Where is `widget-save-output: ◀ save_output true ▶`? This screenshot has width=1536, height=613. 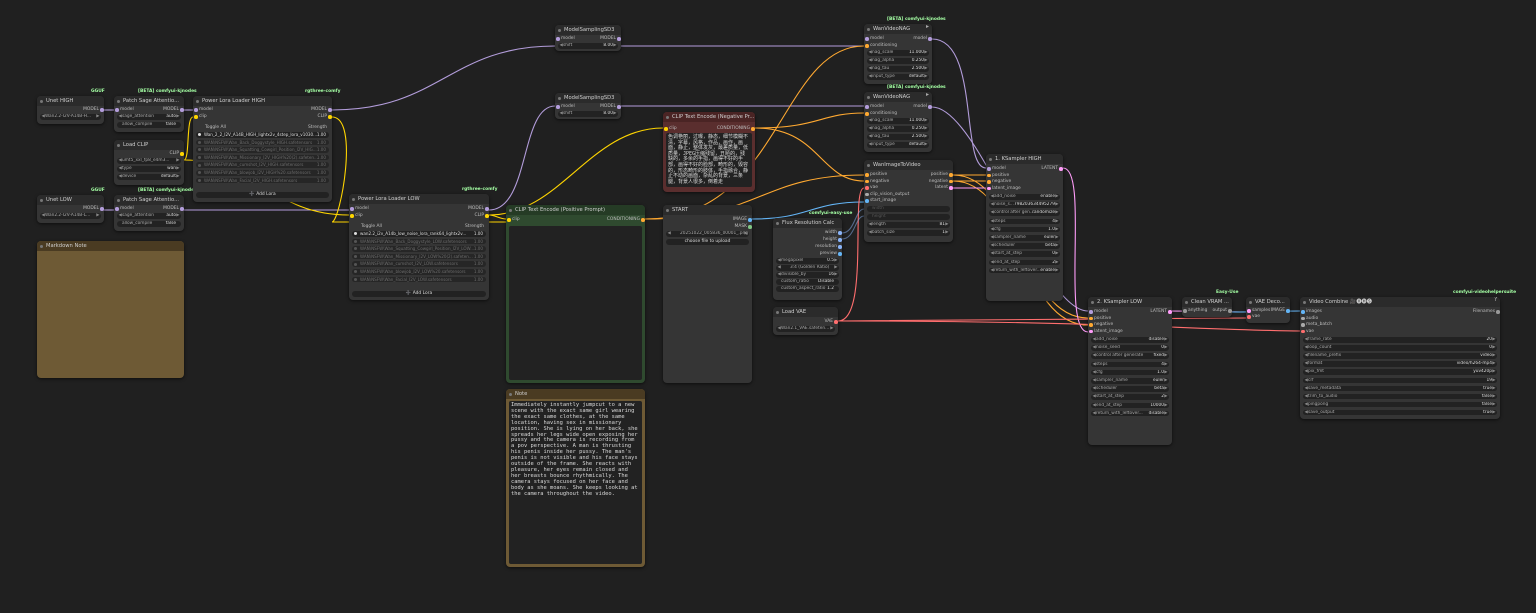
widget-save-output: ◀ save_output true ▶ is located at coordinates (1400, 412).